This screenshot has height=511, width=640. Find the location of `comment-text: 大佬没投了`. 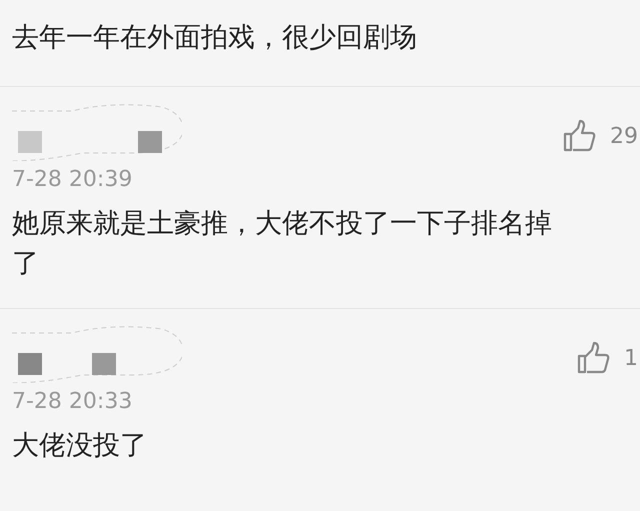

comment-text: 大佬没投了 is located at coordinates (80, 446).